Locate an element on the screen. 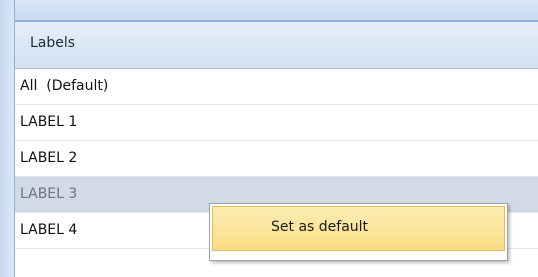 The width and height of the screenshot is (538, 277). list-item-label: LABEL 4 is located at coordinates (49, 230).